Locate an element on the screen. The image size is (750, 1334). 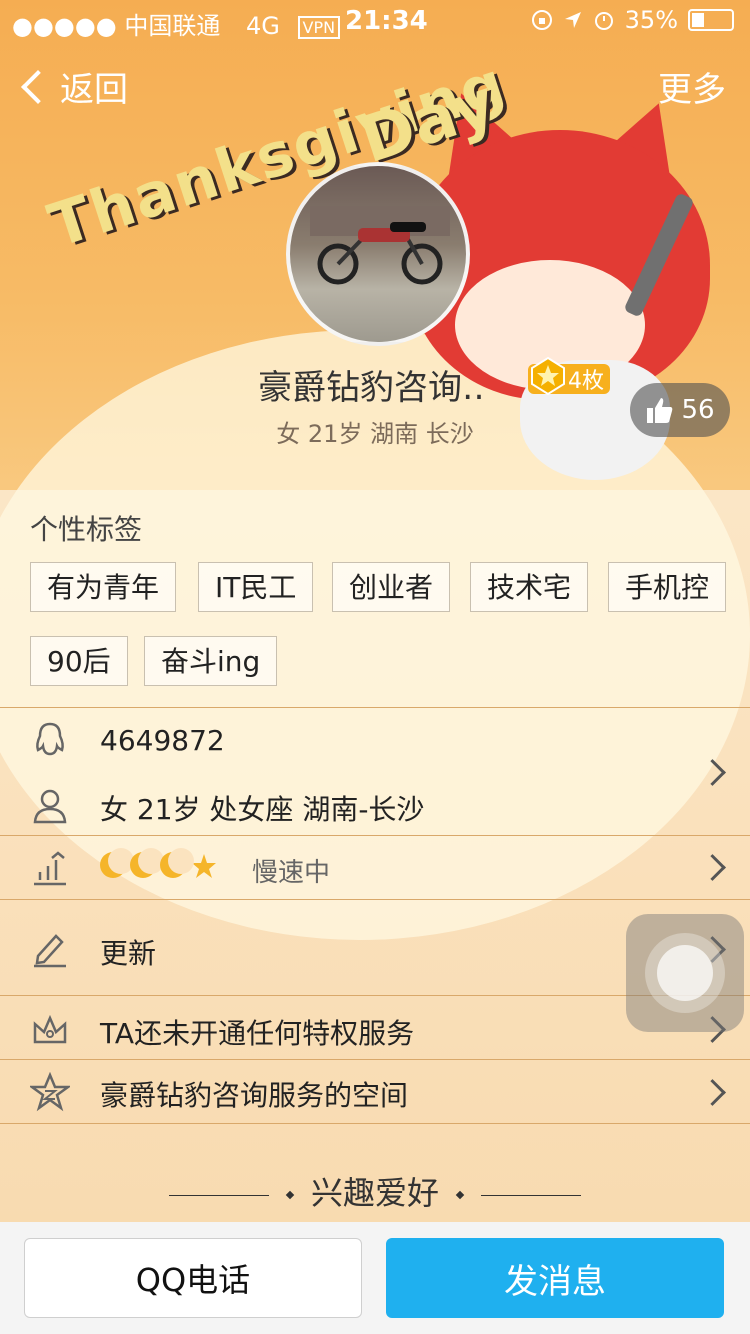
back-button: 返回 is located at coordinates (73, 86).